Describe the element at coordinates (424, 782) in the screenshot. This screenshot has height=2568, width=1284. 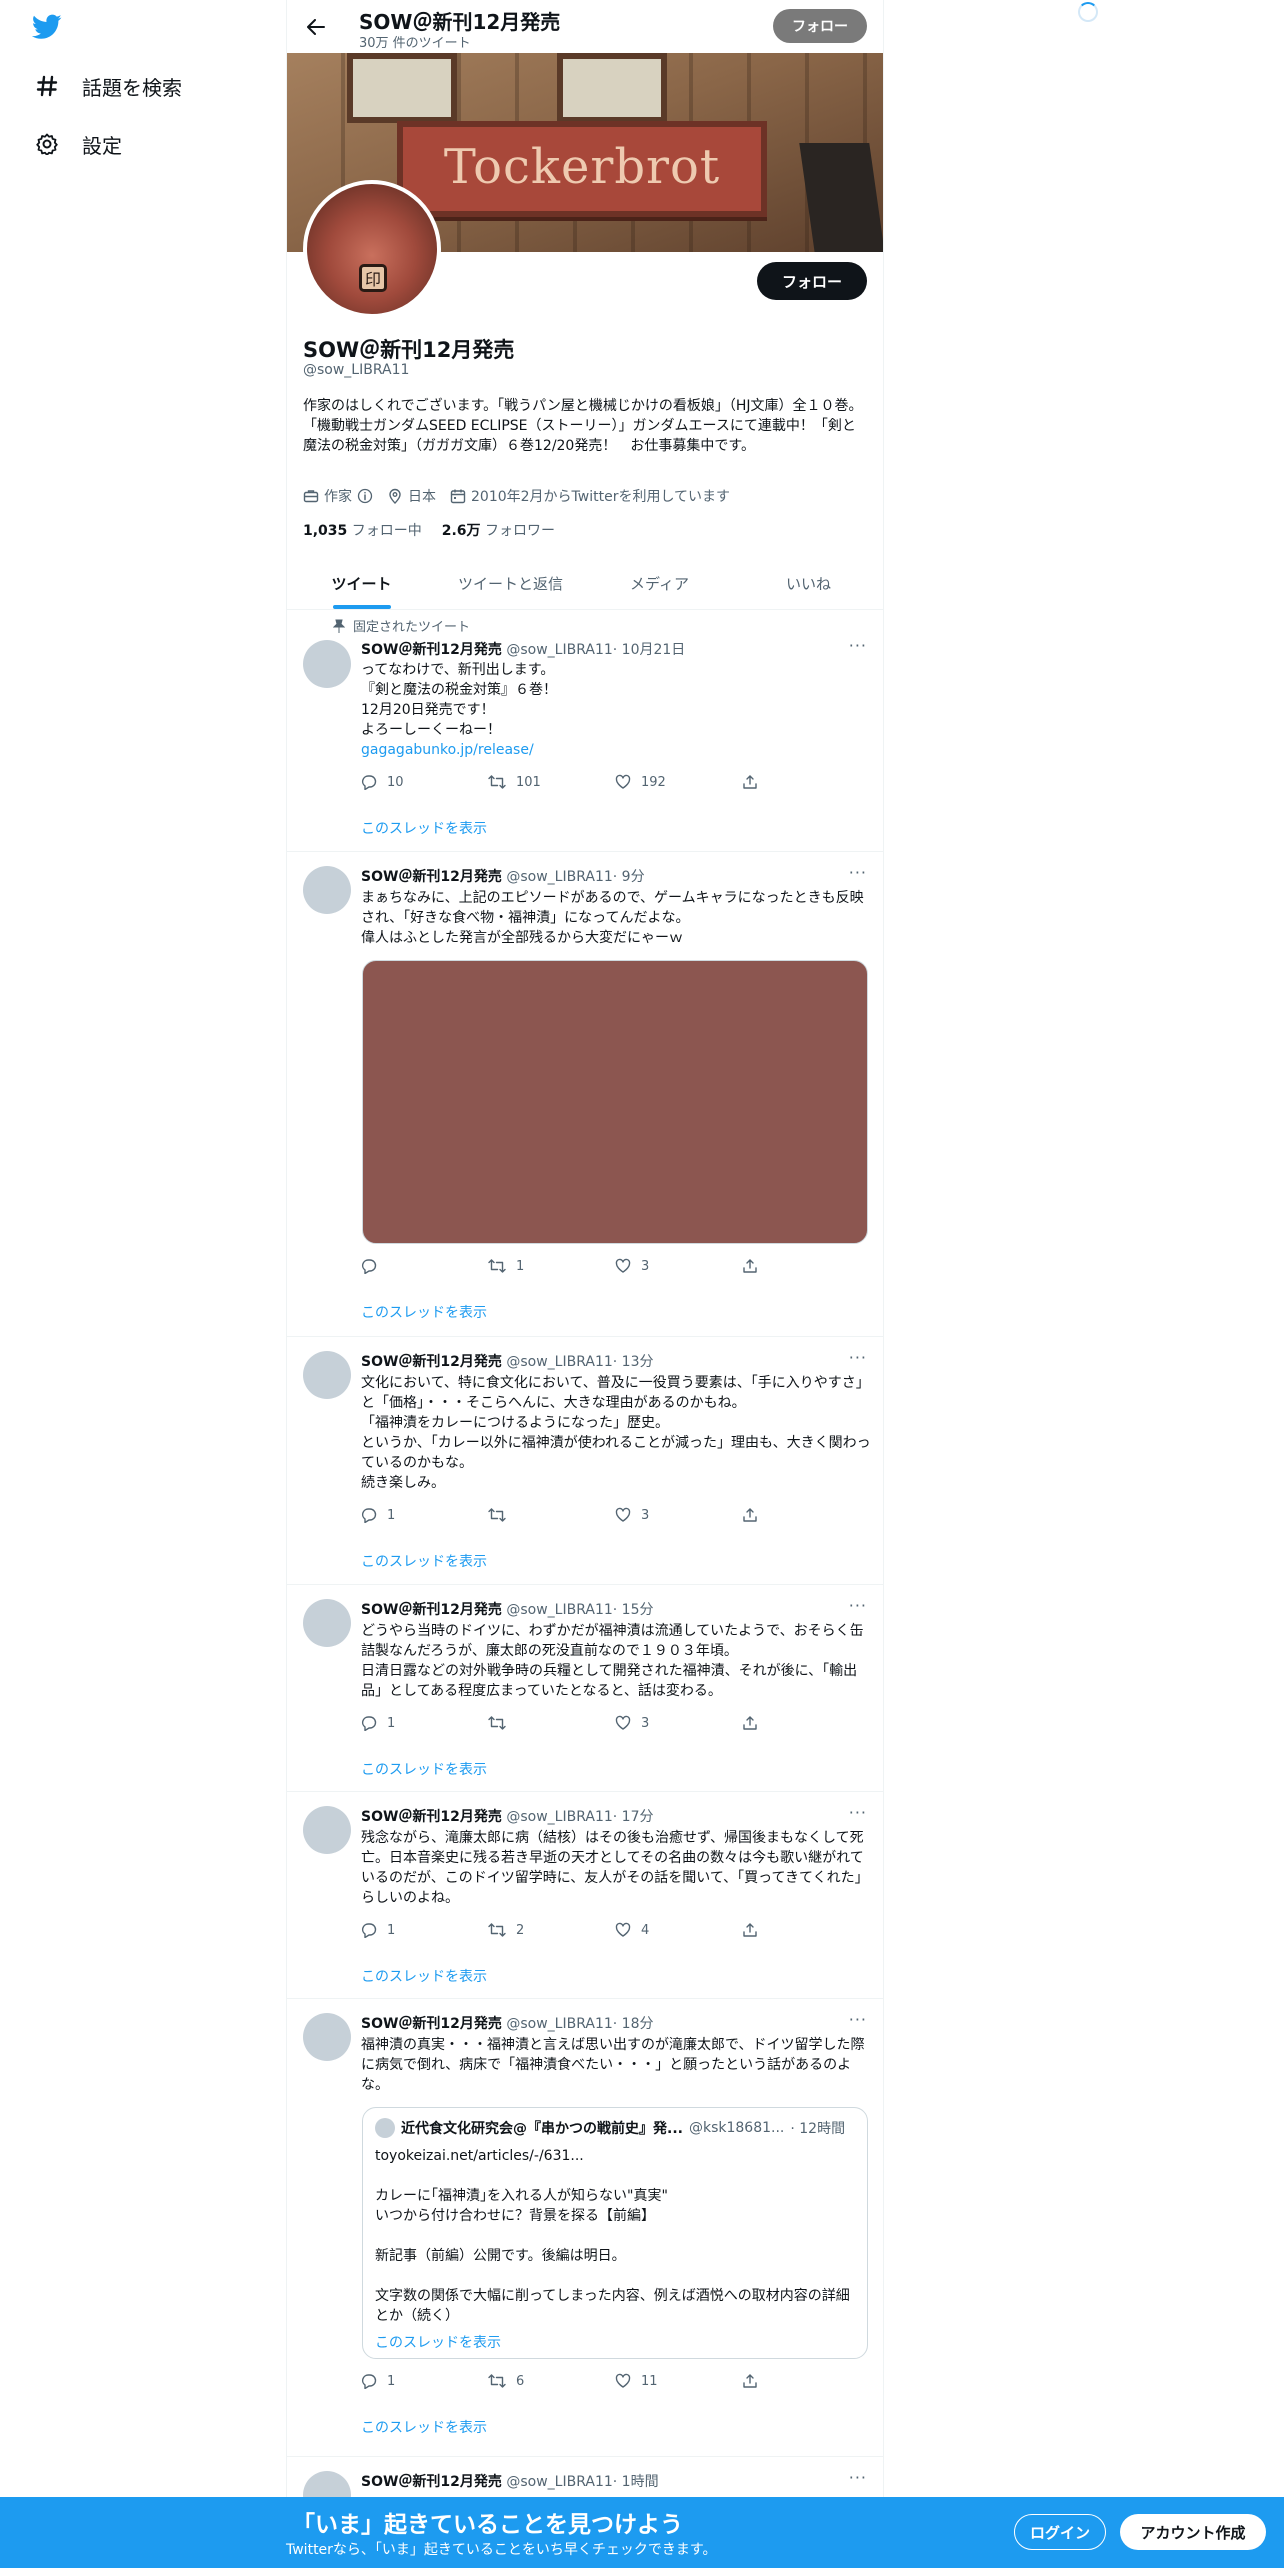
I see `reply-button: 10` at that location.